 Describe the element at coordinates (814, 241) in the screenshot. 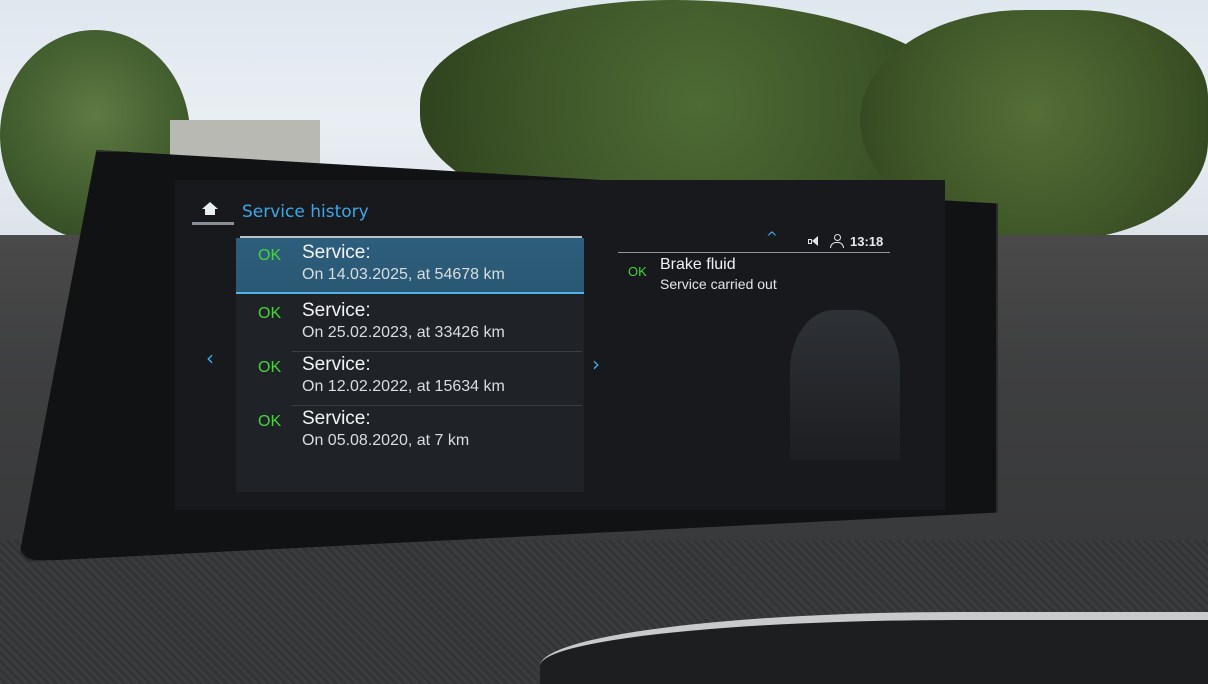

I see `speaker-icon` at that location.